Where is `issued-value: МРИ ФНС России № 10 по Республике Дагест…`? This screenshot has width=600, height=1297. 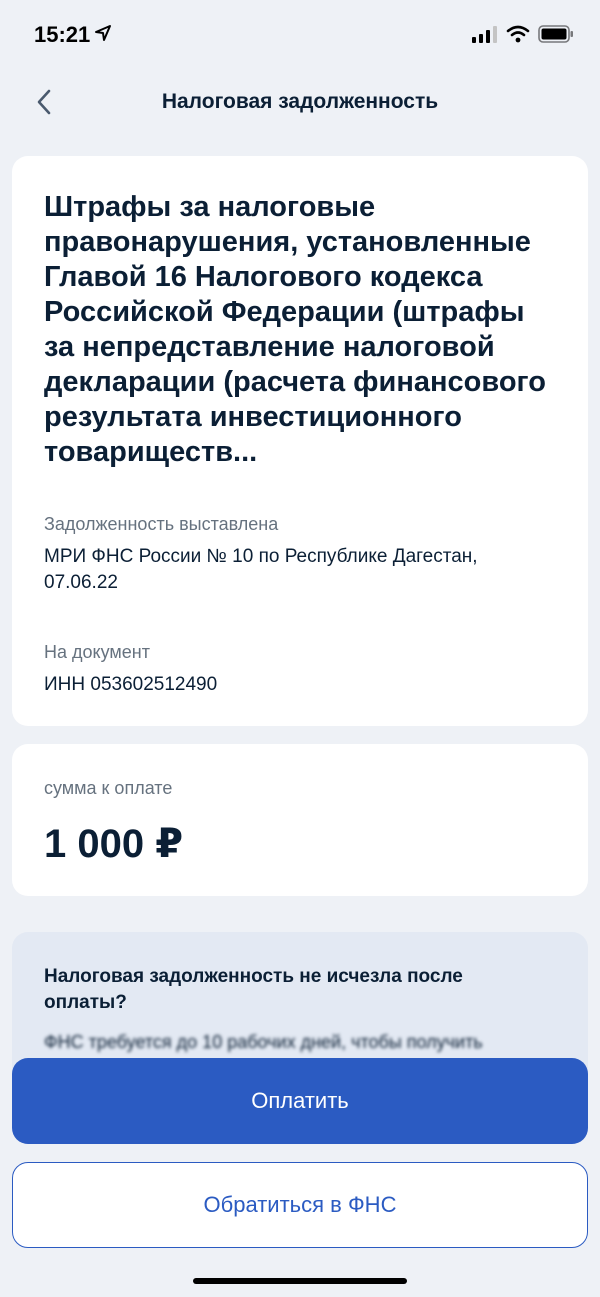
issued-value: МРИ ФНС России № 10 по Республике Дагест… is located at coordinates (261, 569).